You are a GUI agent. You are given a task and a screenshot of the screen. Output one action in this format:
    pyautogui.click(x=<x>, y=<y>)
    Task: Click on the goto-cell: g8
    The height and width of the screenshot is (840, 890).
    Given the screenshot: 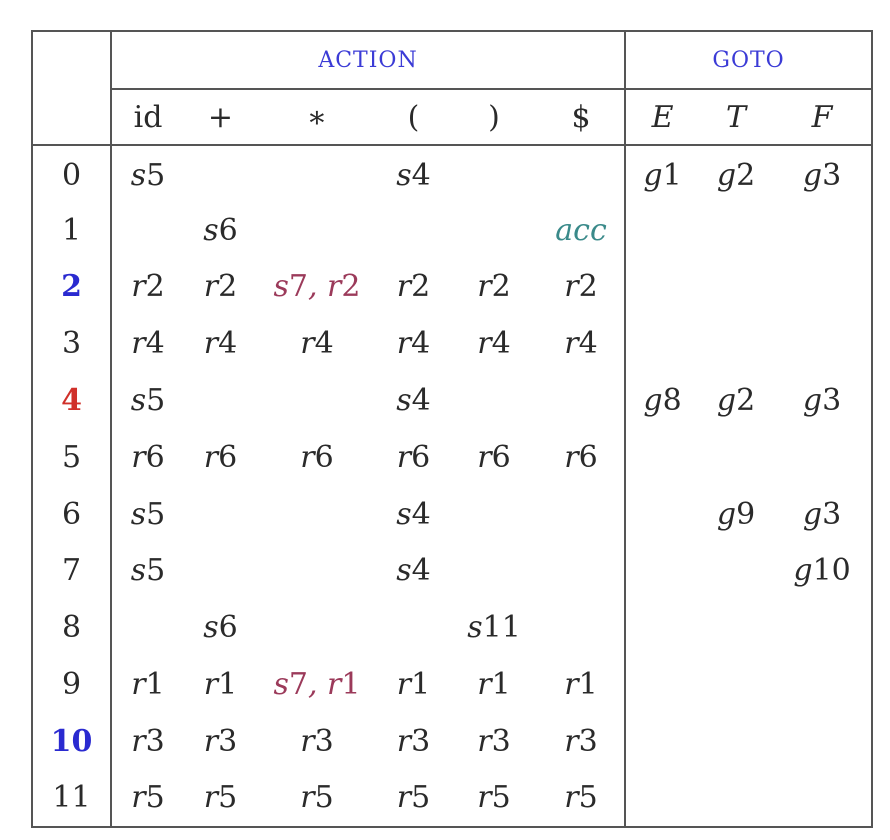 What is the action you would take?
    pyautogui.click(x=662, y=401)
    